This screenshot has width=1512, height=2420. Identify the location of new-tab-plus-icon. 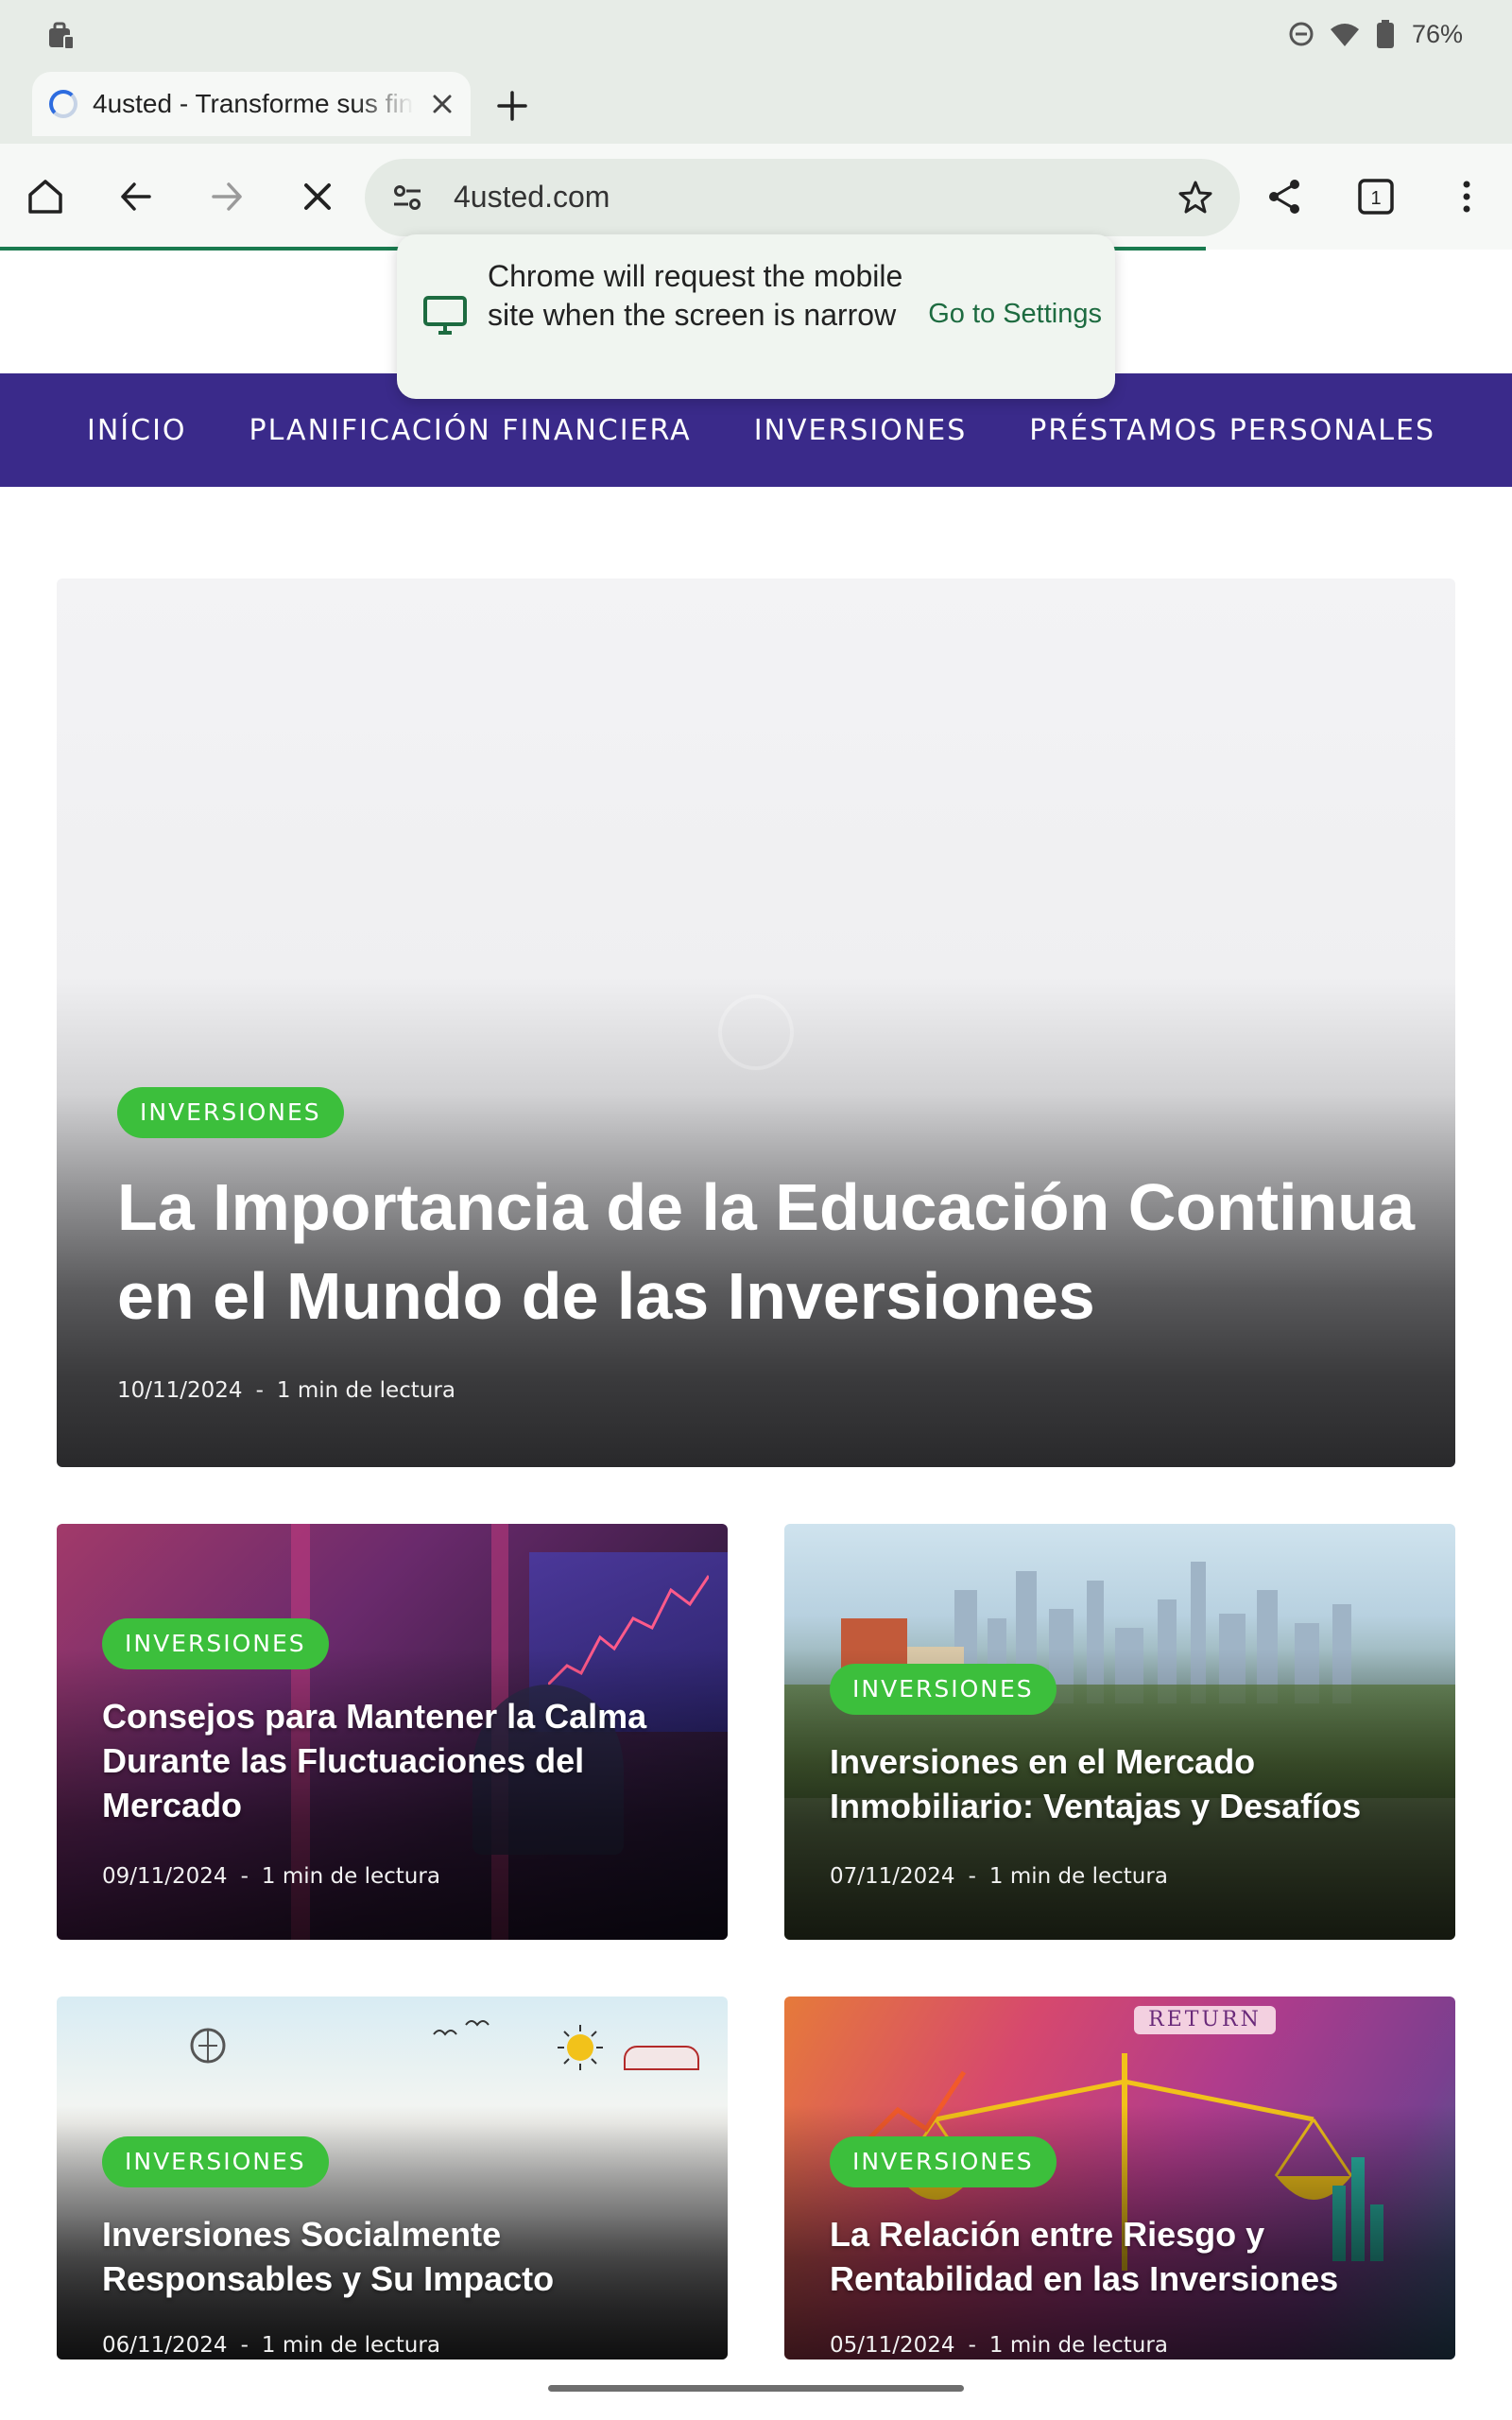
(512, 106).